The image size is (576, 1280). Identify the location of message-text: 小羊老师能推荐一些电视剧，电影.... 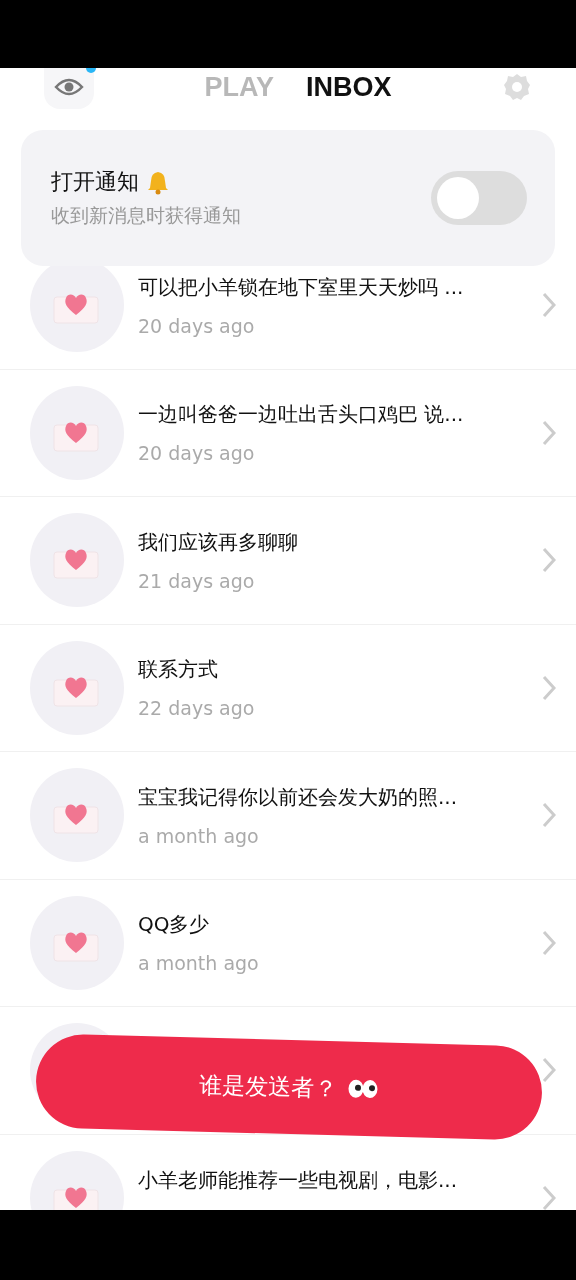
(298, 1180).